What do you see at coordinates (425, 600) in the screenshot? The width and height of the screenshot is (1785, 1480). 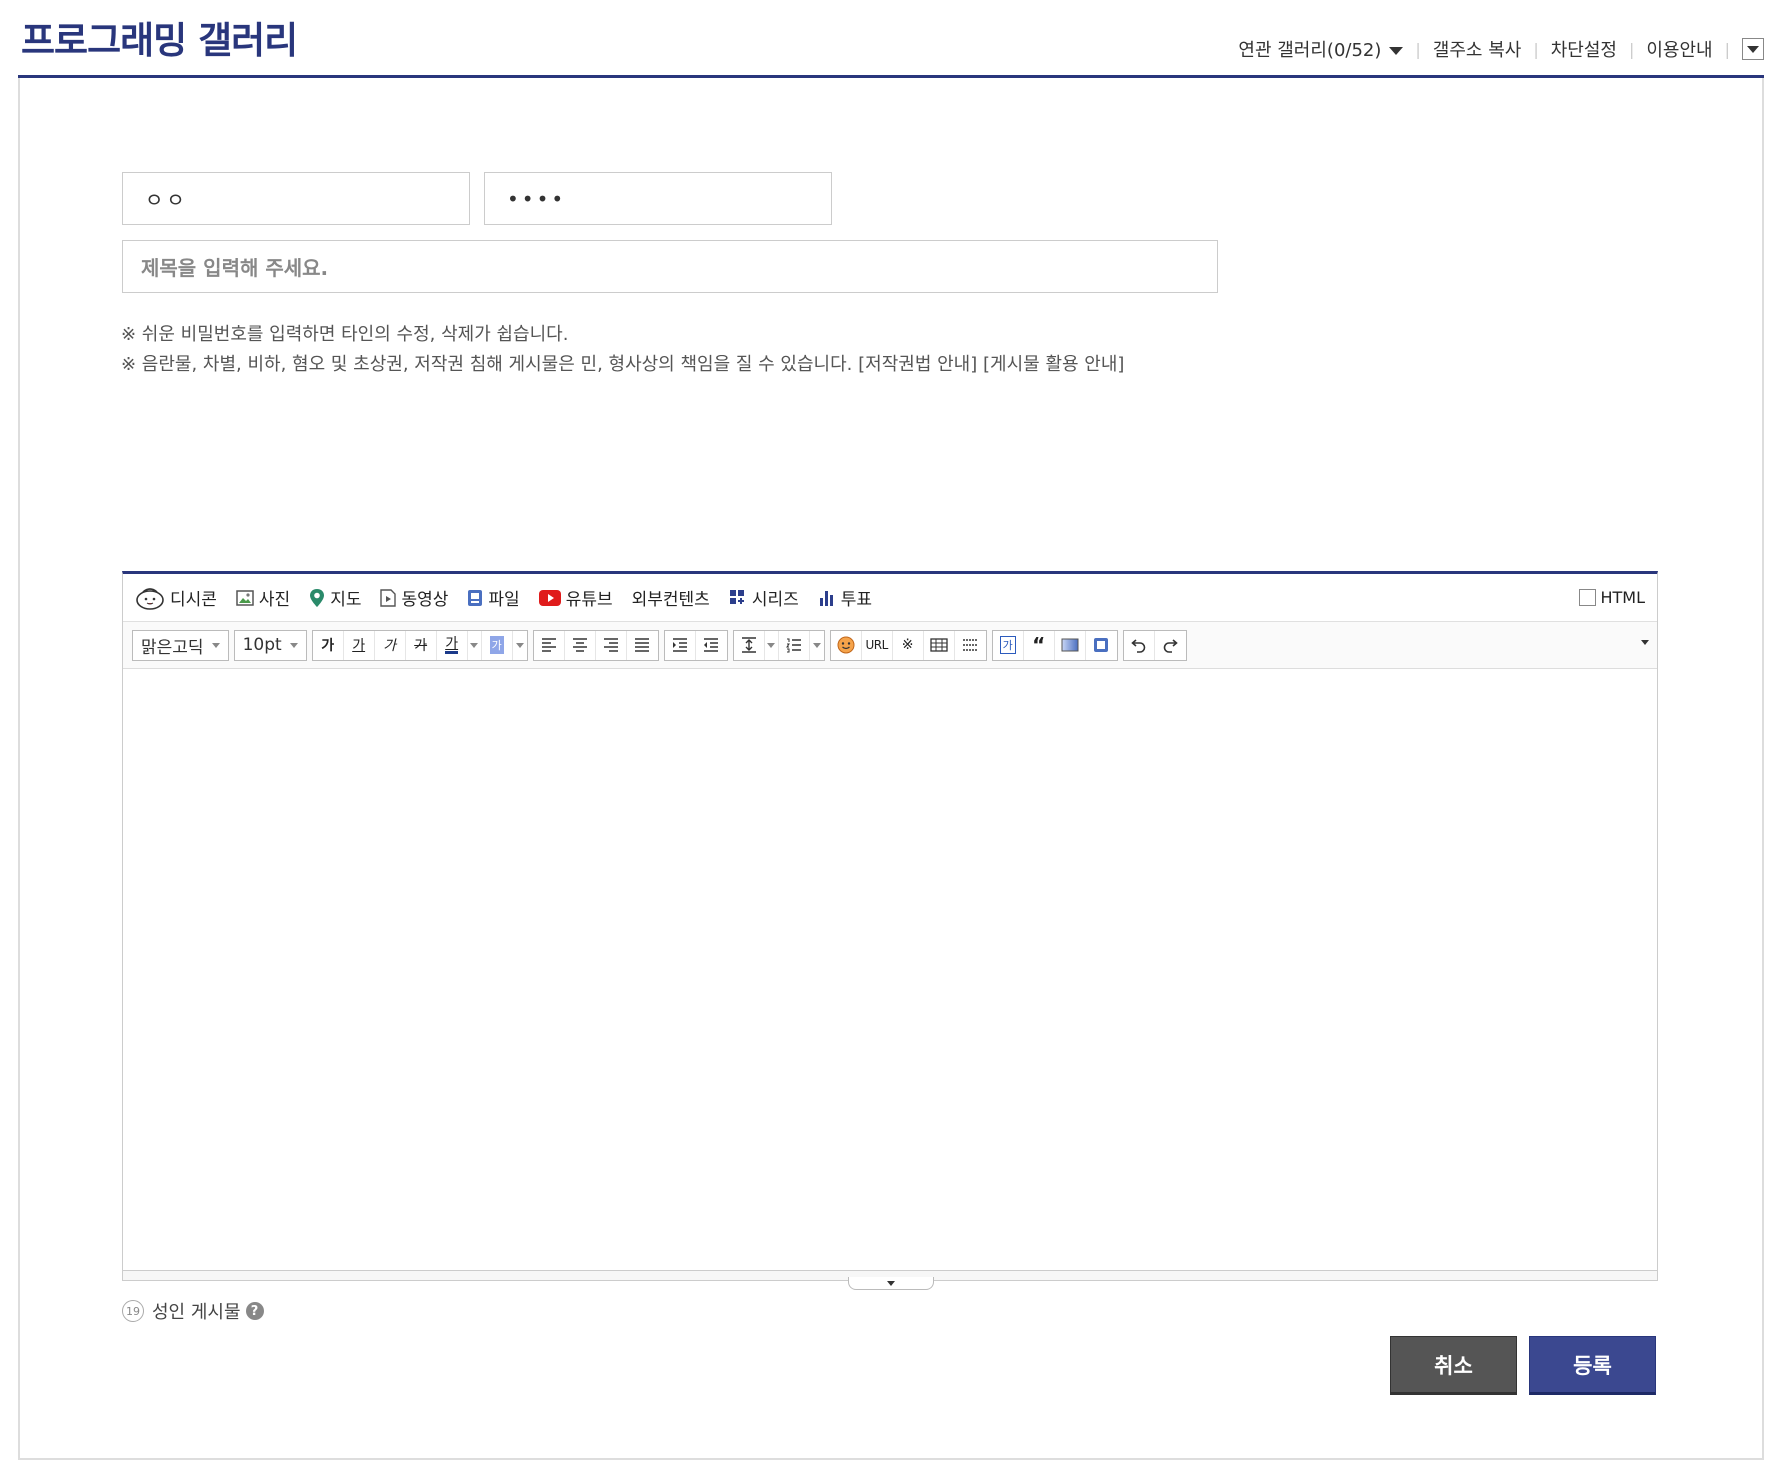 I see `video-label: 동영상` at bounding box center [425, 600].